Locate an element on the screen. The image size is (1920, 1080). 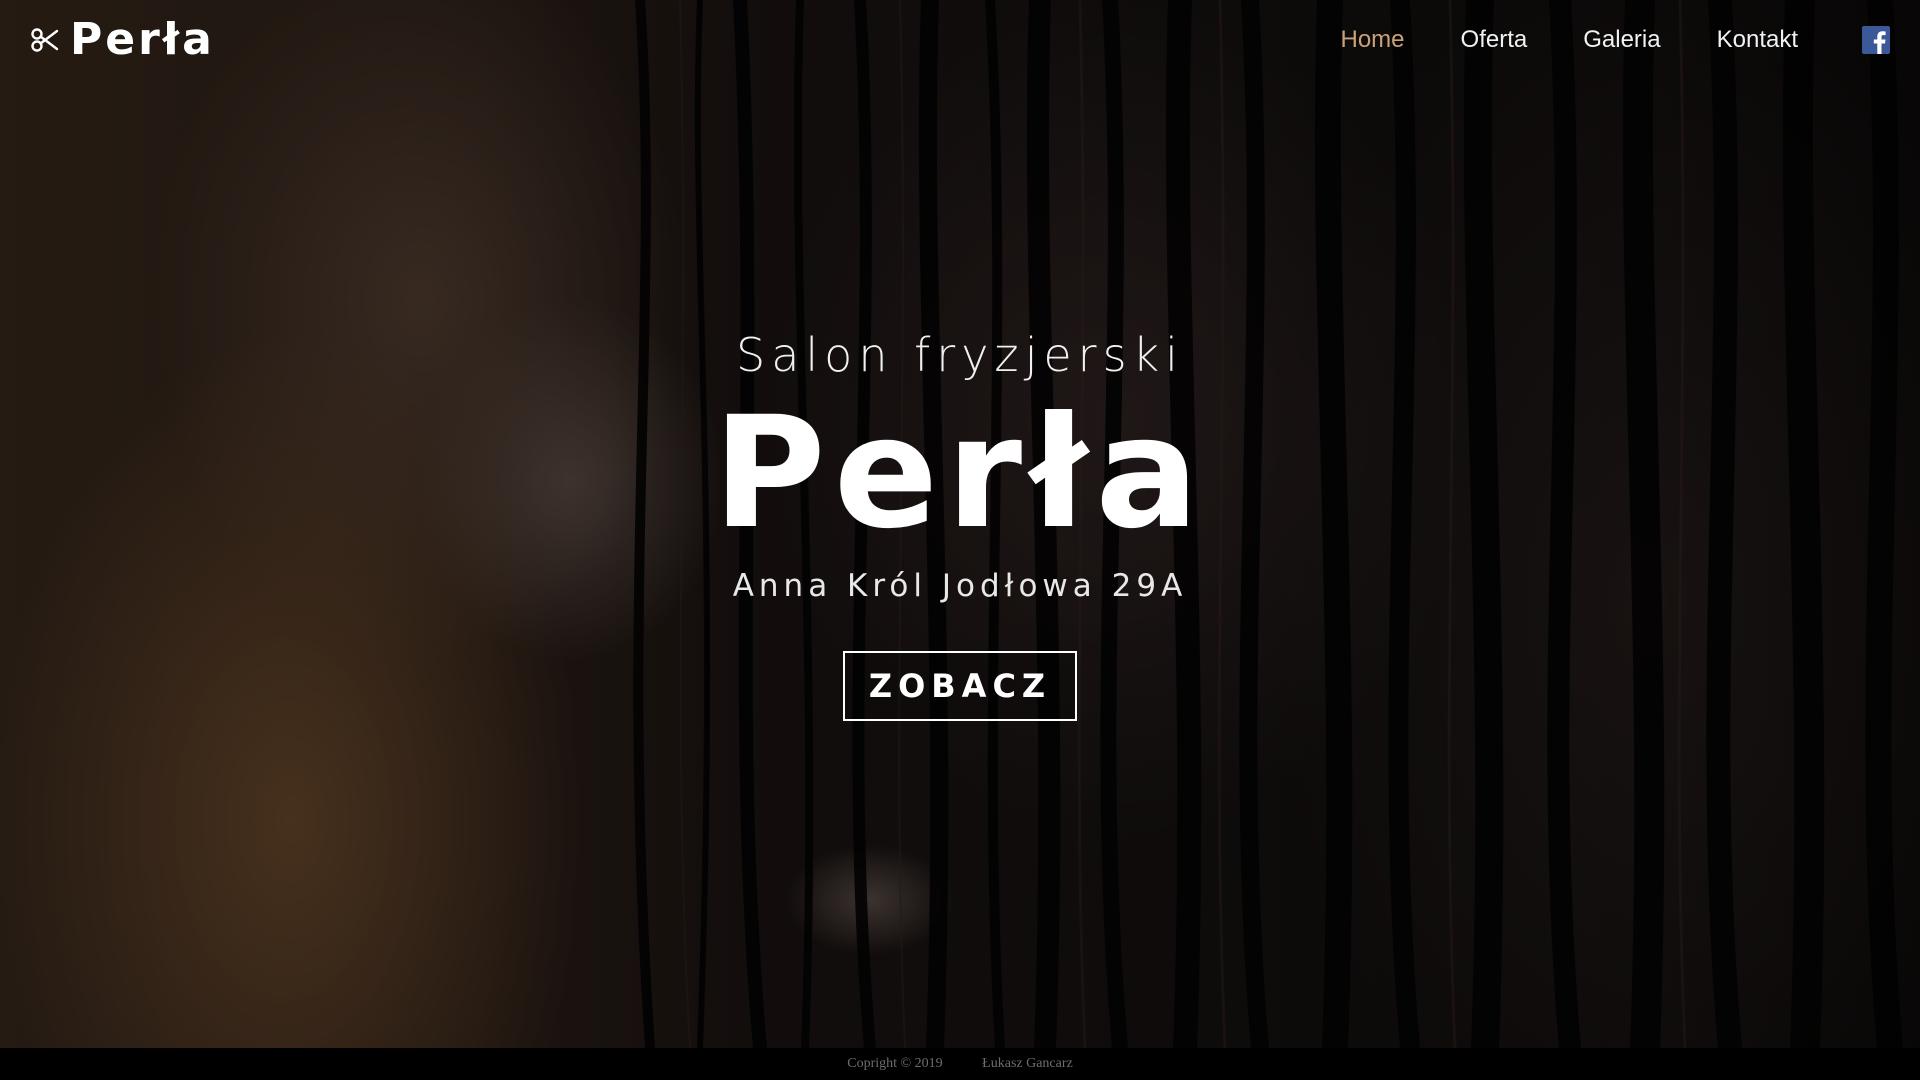
hero-title: Perła is located at coordinates (960, 473).